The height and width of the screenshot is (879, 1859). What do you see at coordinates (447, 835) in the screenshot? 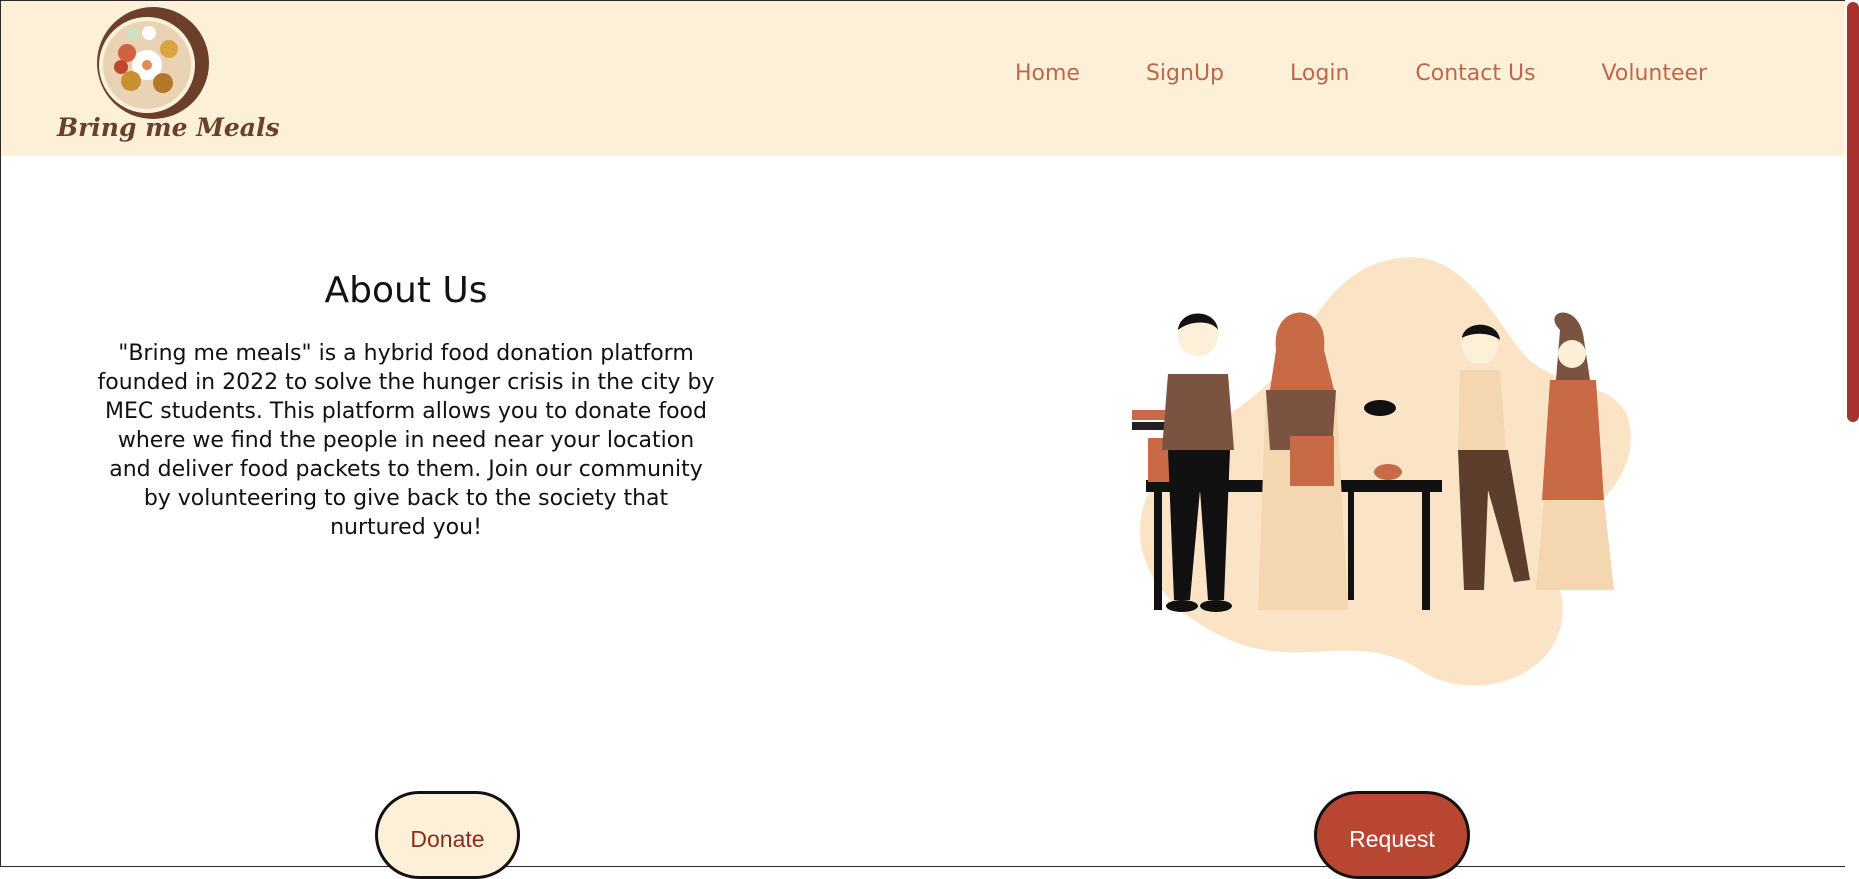
I see `donate-button: Donate` at bounding box center [447, 835].